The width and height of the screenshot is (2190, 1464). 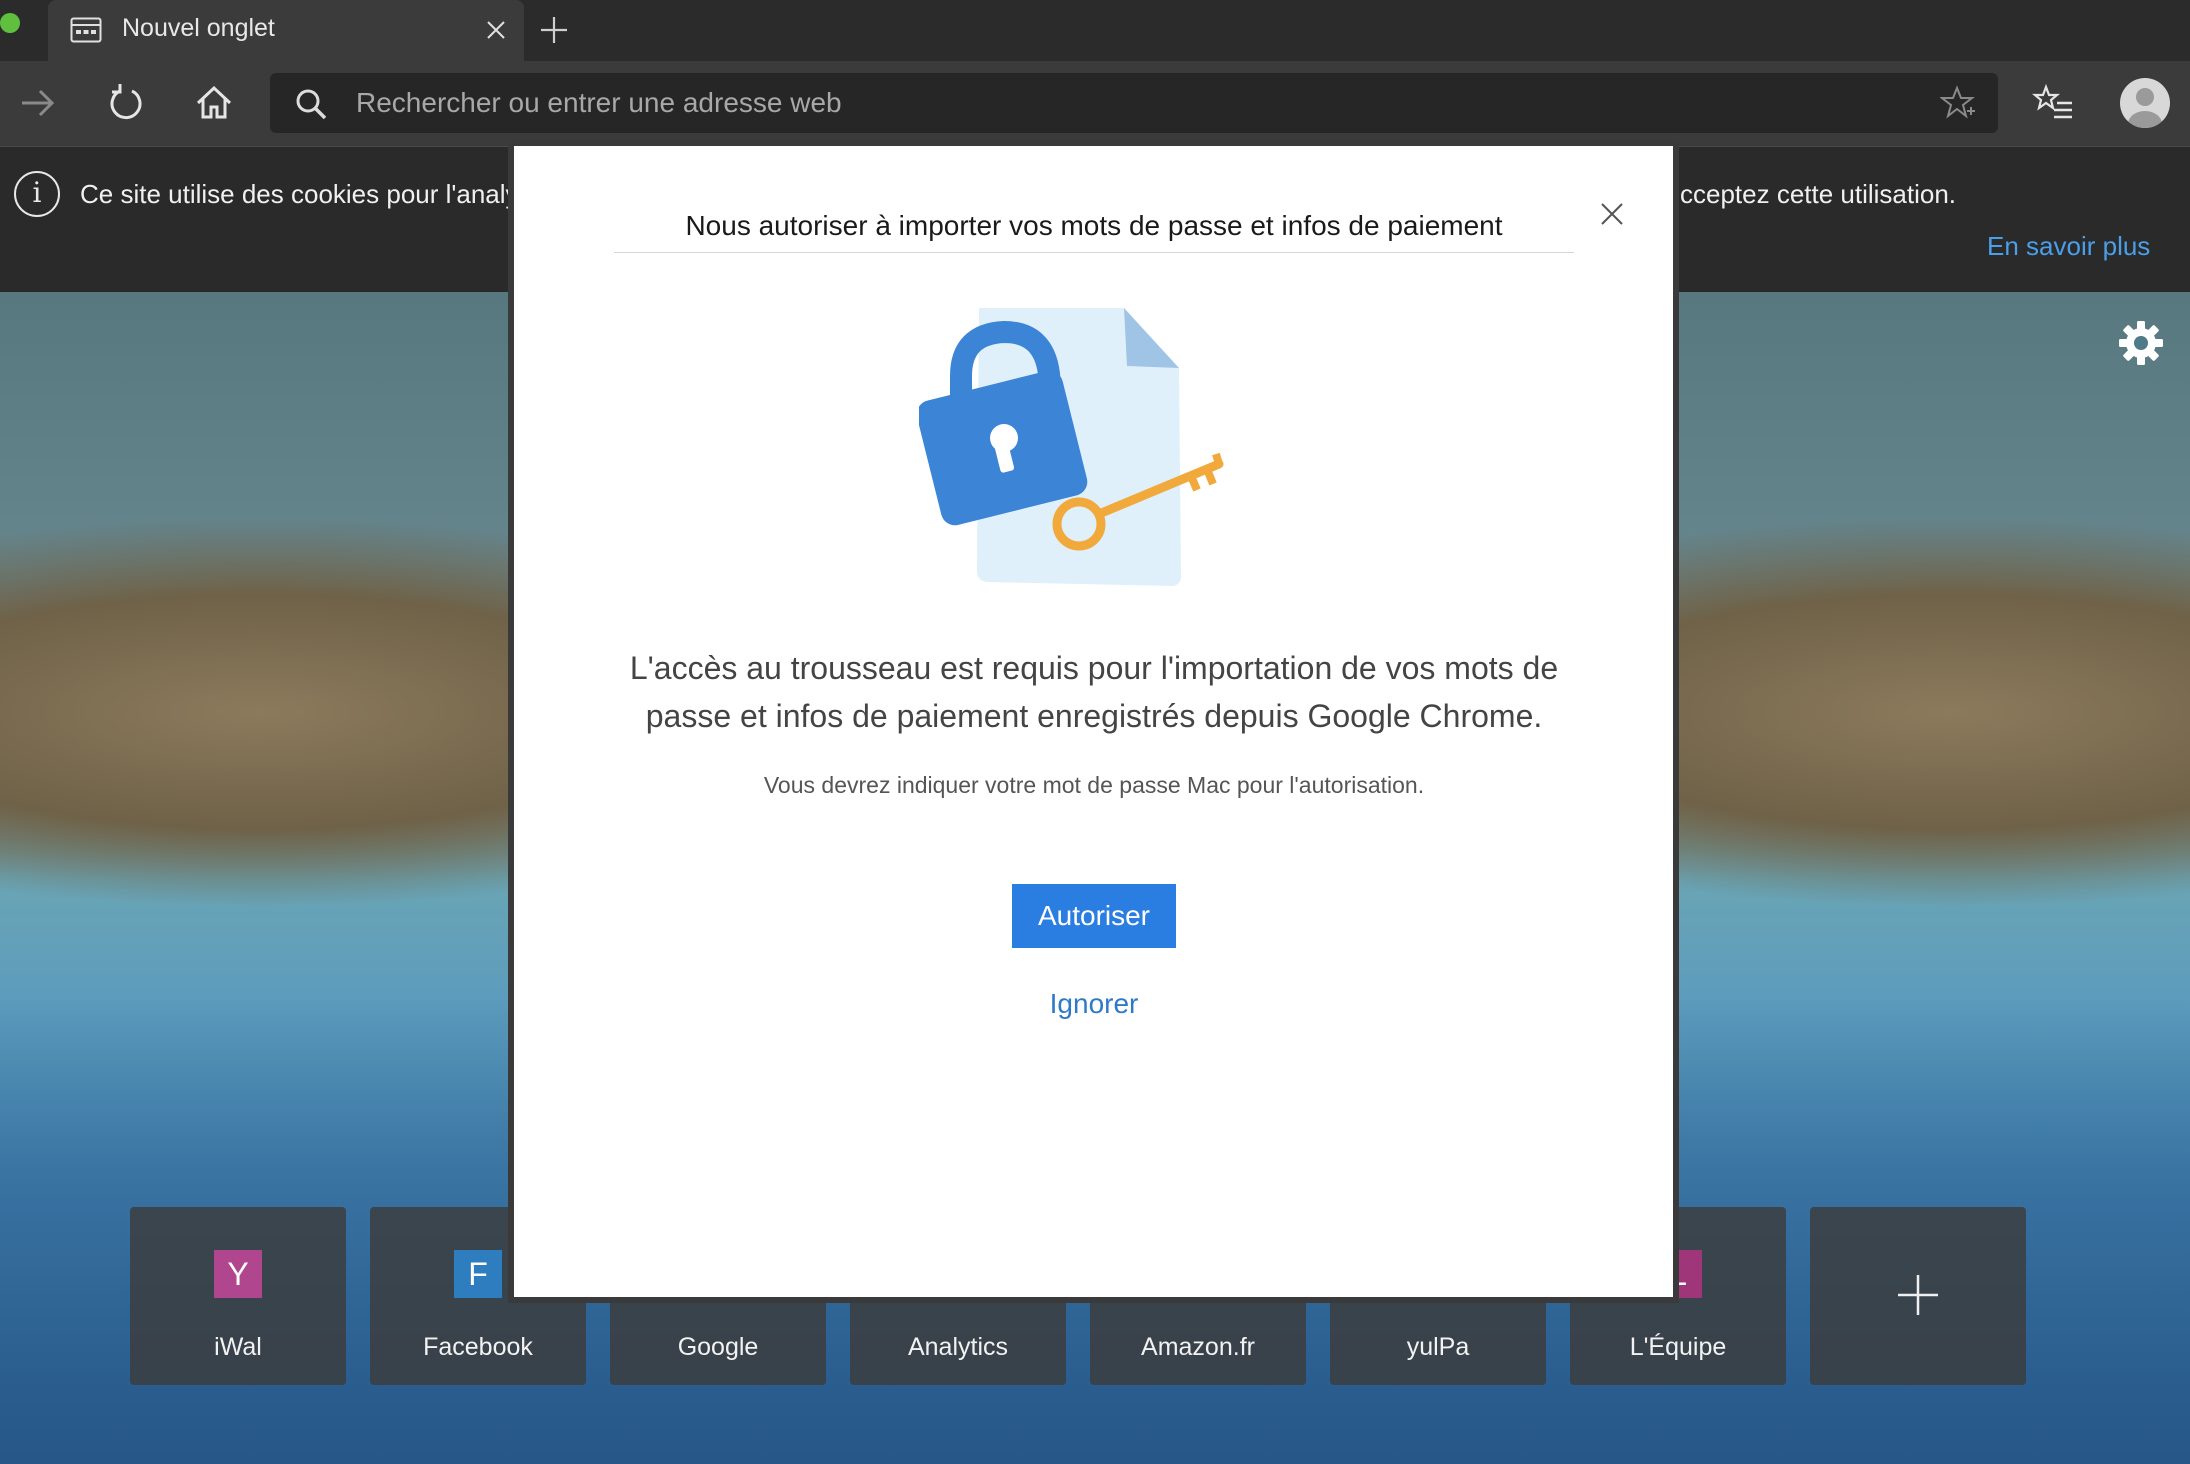 I want to click on tile-label: Amazon.fr, so click(x=1198, y=1347).